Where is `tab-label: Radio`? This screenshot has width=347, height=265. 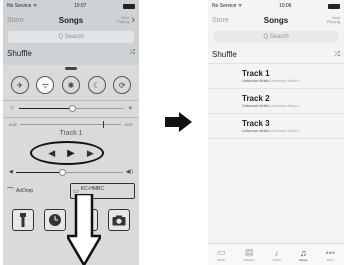 tab-label: Radio is located at coordinates (221, 260).